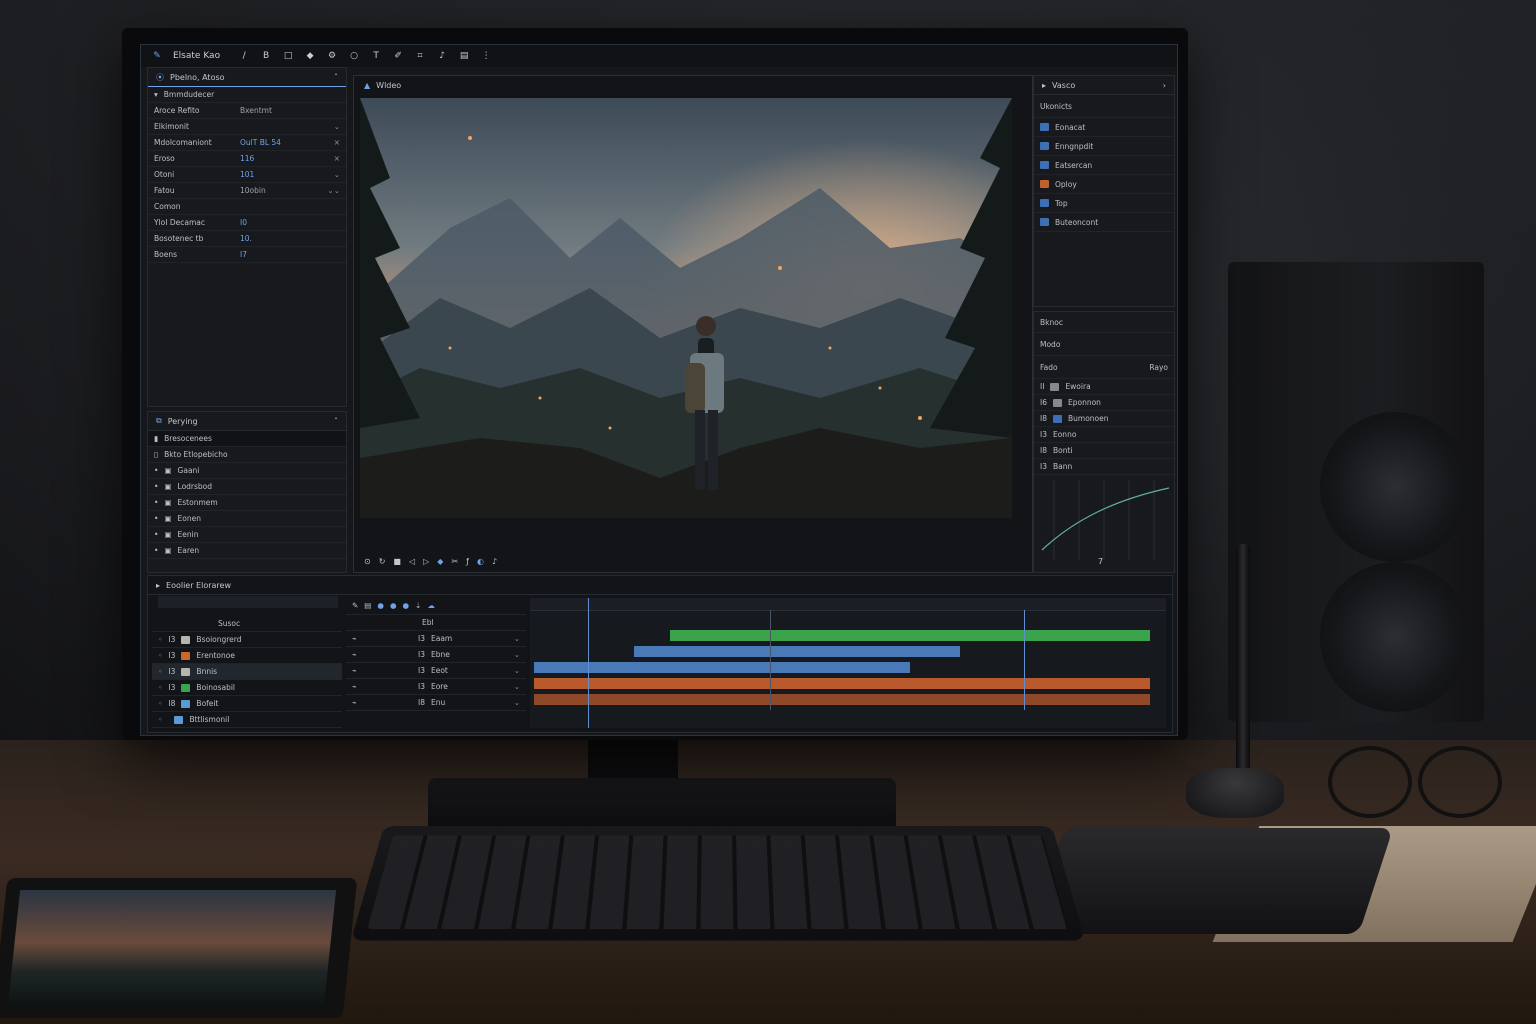  What do you see at coordinates (247, 487) in the screenshot?
I see `layer-item: • ▣ Lodrsbod` at bounding box center [247, 487].